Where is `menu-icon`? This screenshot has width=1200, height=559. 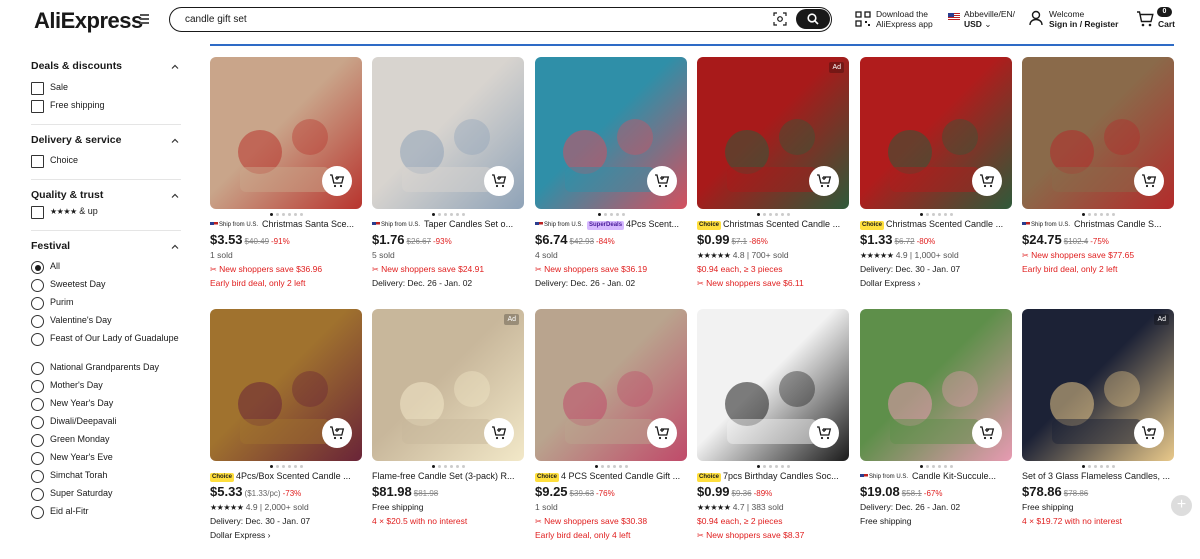 menu-icon is located at coordinates (144, 19).